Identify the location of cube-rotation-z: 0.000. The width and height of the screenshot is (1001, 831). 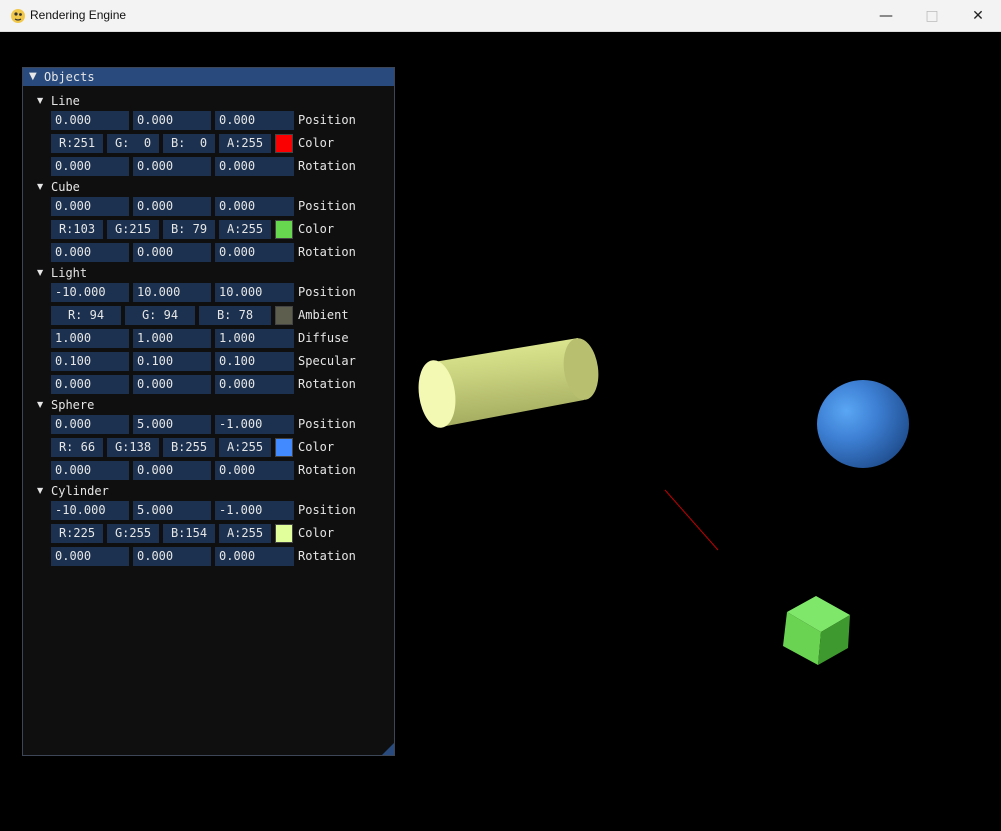
(254, 252).